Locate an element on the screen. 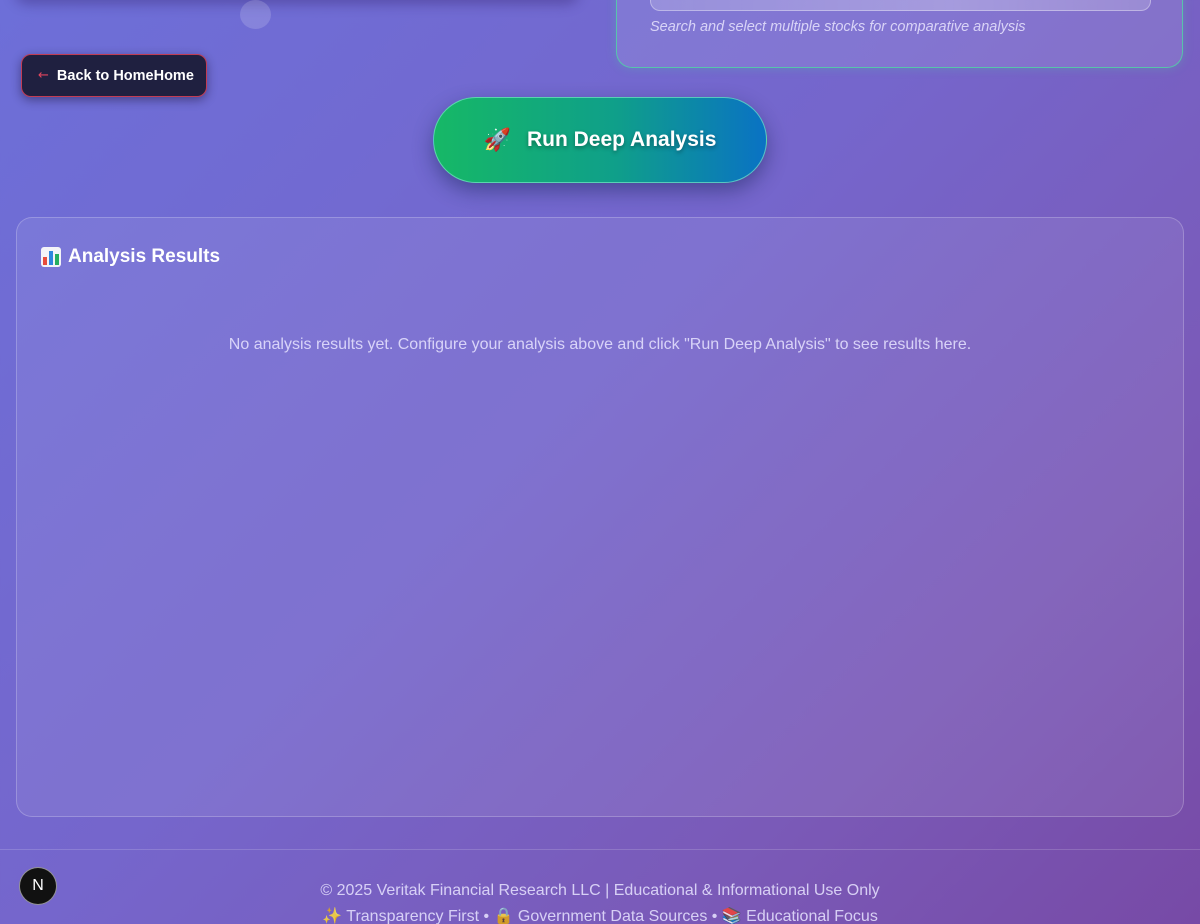  results-heading: Analysis Results is located at coordinates (130, 257).